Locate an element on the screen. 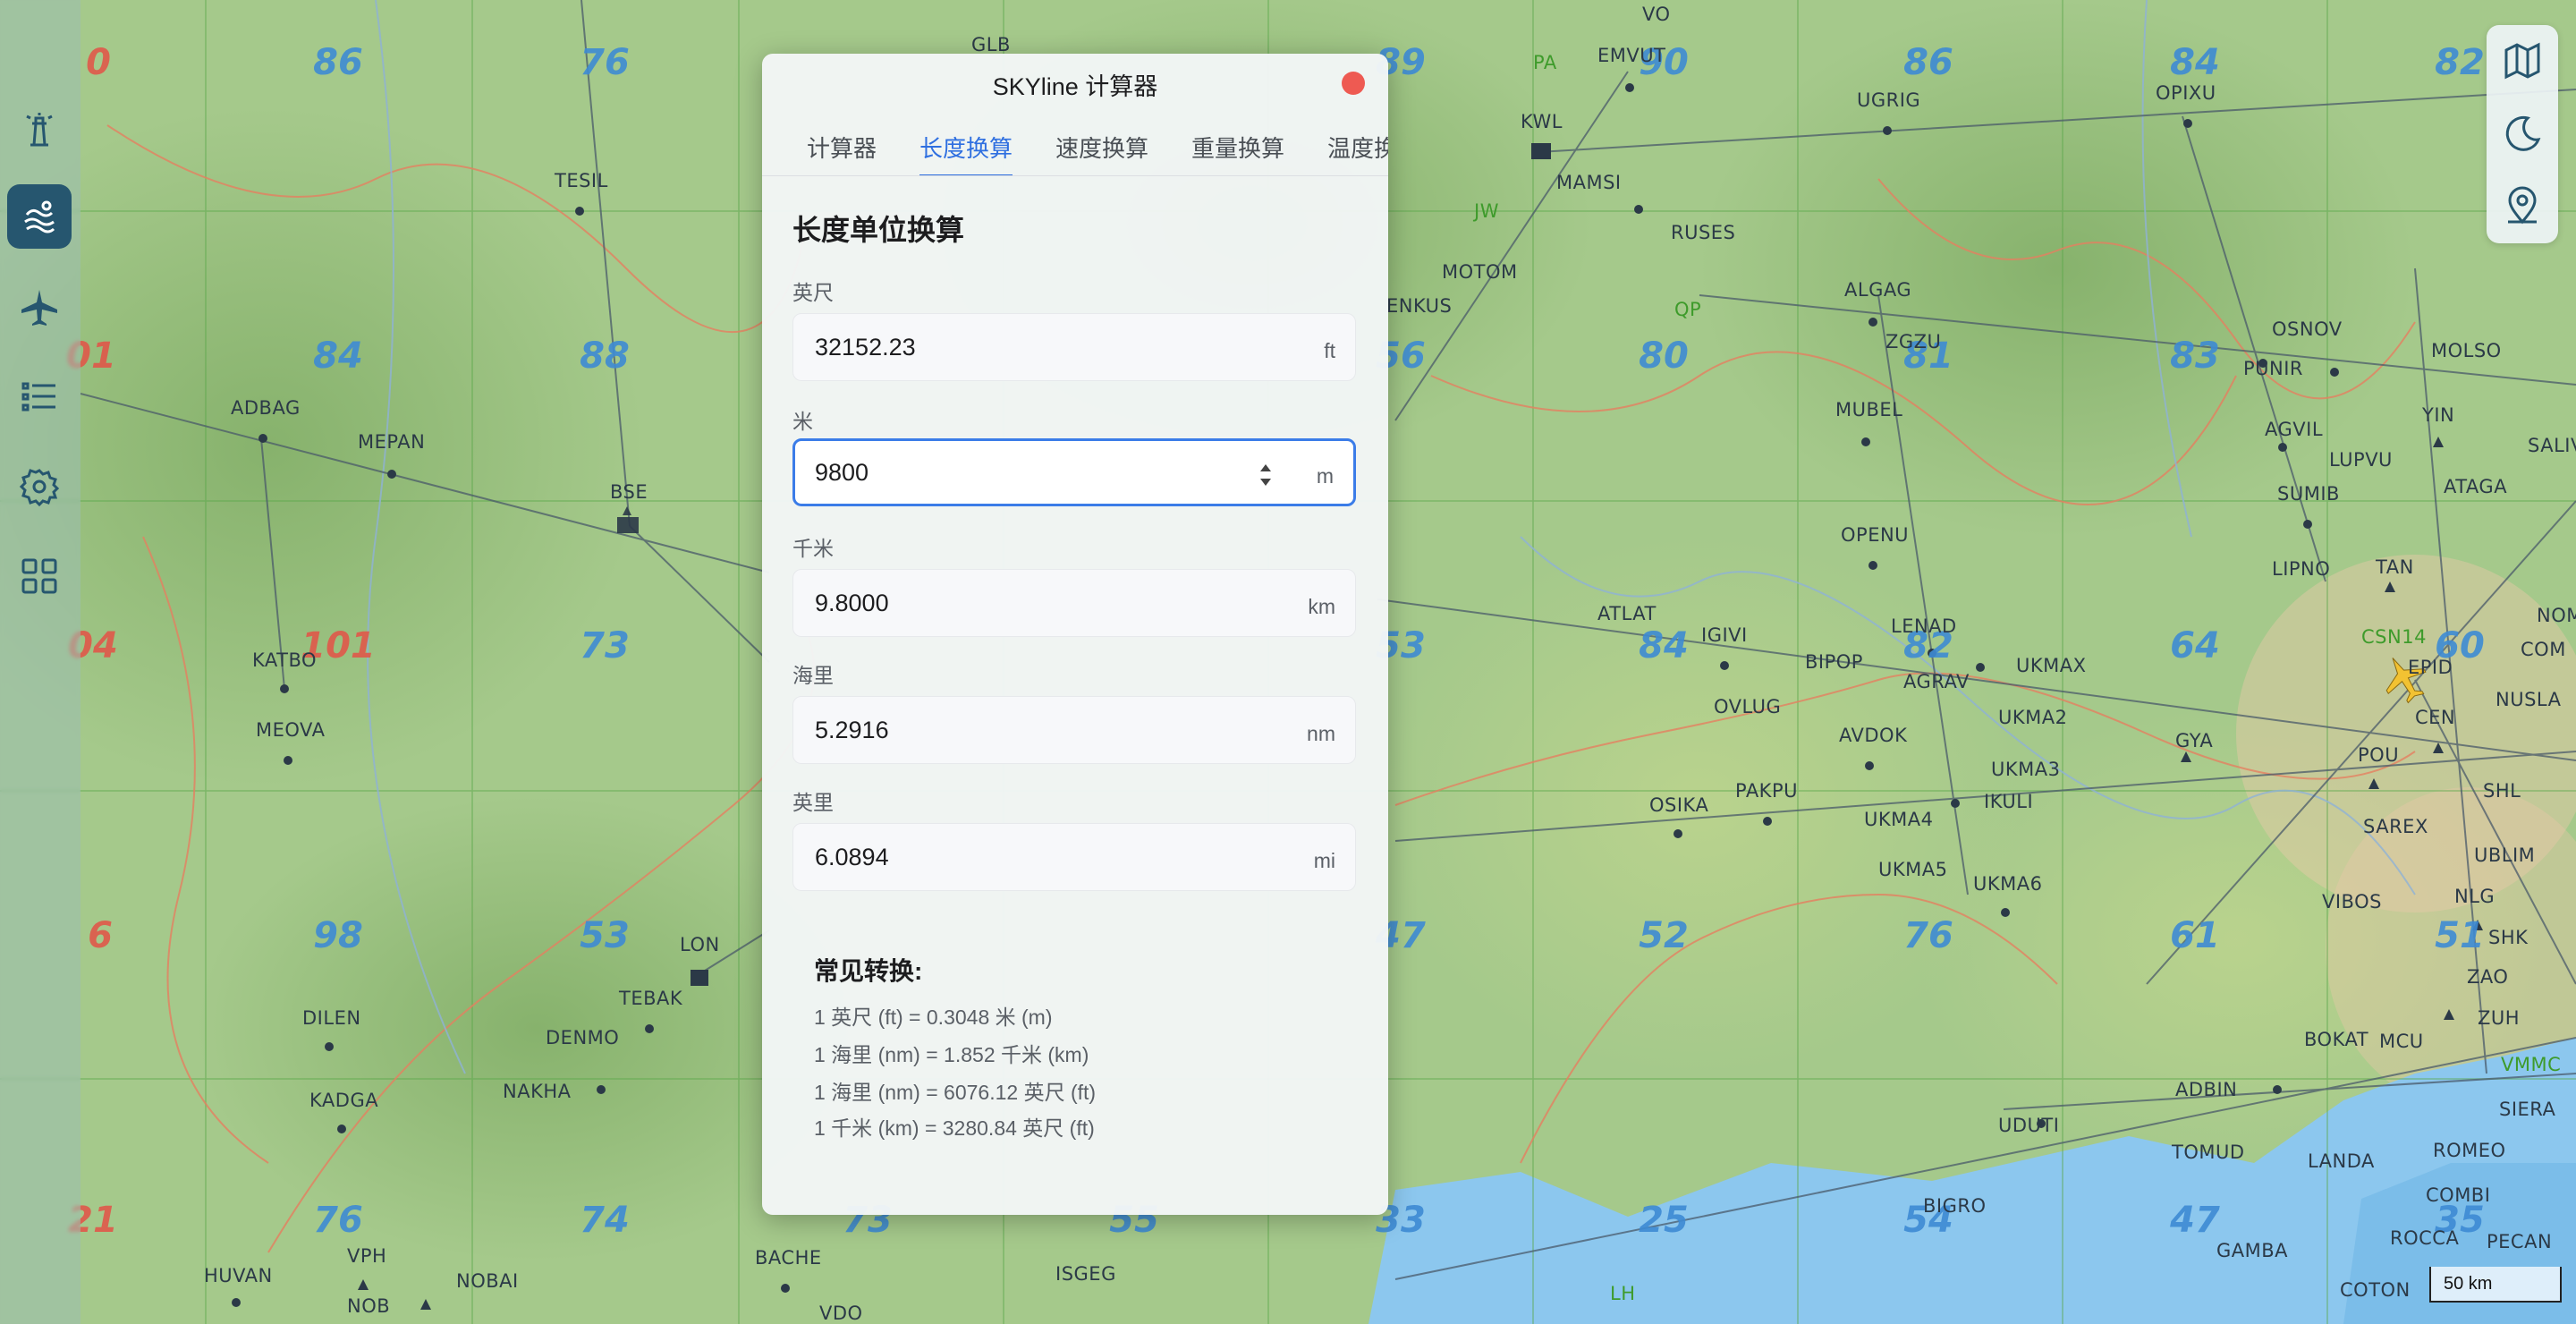  meter-label: 米 is located at coordinates (802, 421).